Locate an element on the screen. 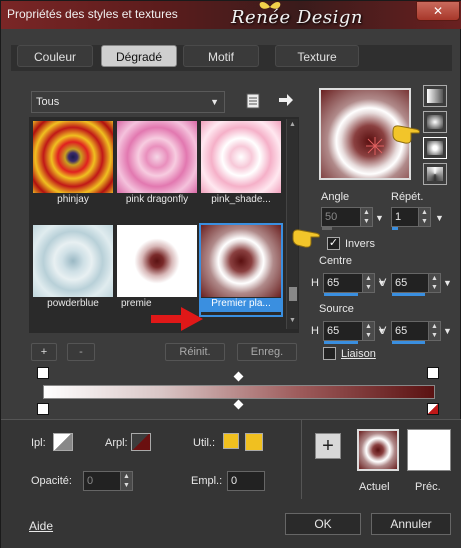 The width and height of the screenshot is (461, 548). empl-label: Empl.: is located at coordinates (207, 481).